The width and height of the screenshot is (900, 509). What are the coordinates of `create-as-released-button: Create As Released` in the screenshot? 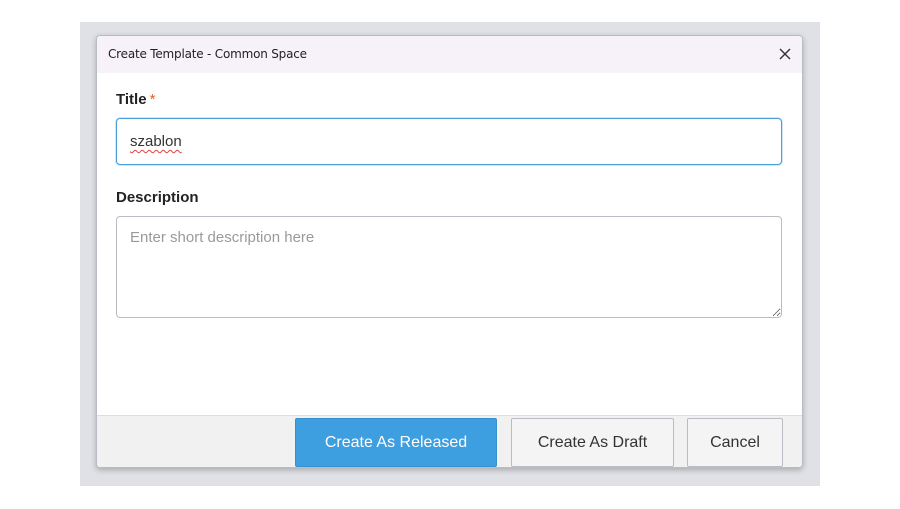 It's located at (396, 442).